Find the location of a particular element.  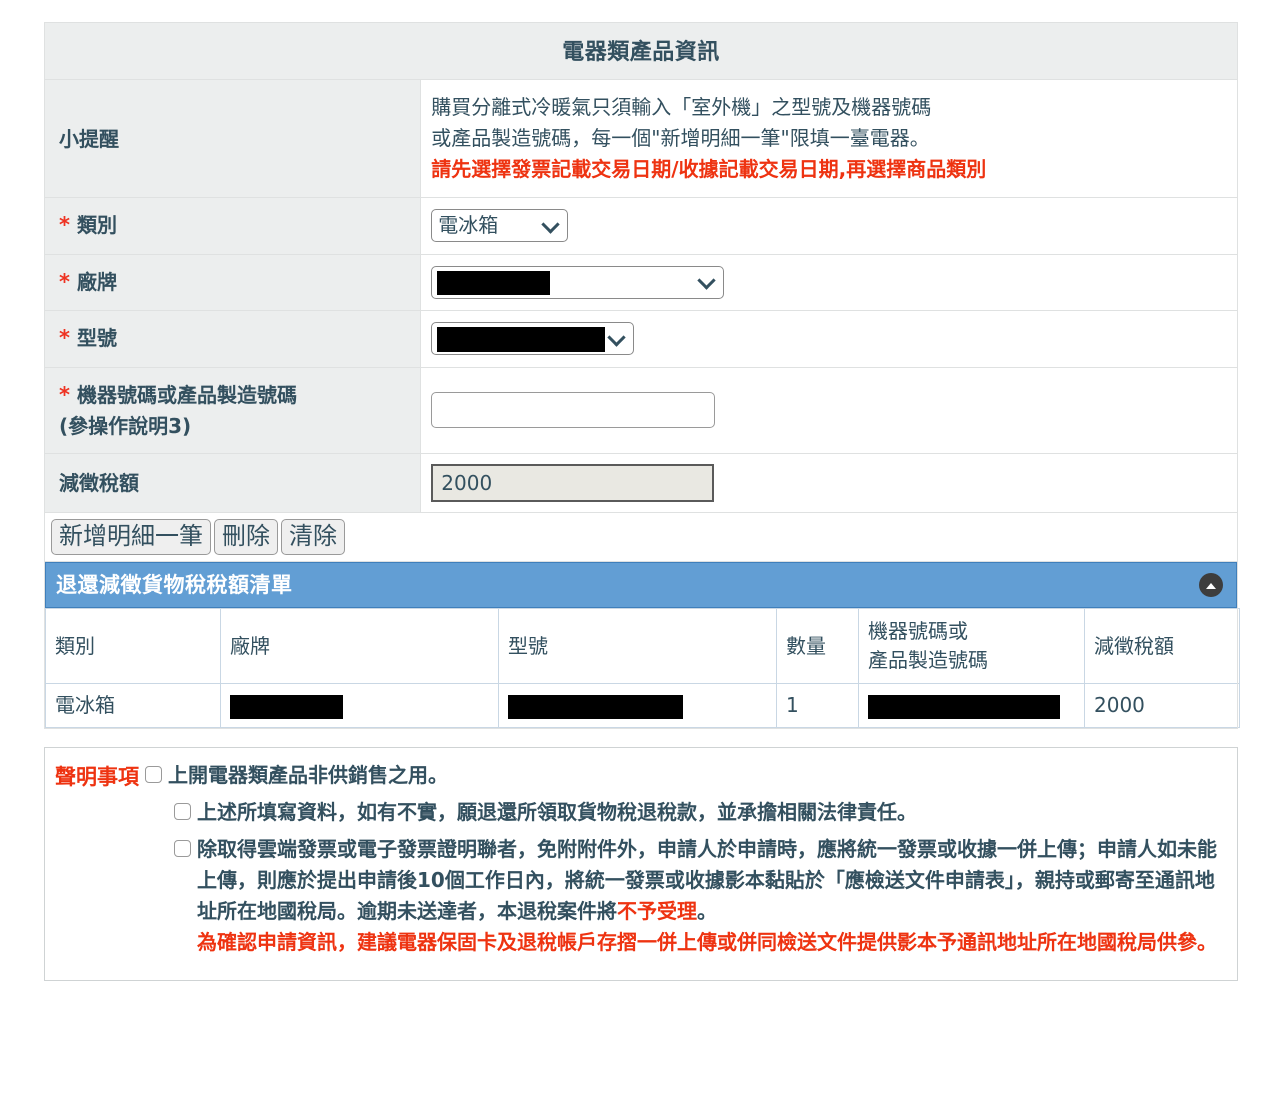

brand-row: * 廠牌 is located at coordinates (640, 282).